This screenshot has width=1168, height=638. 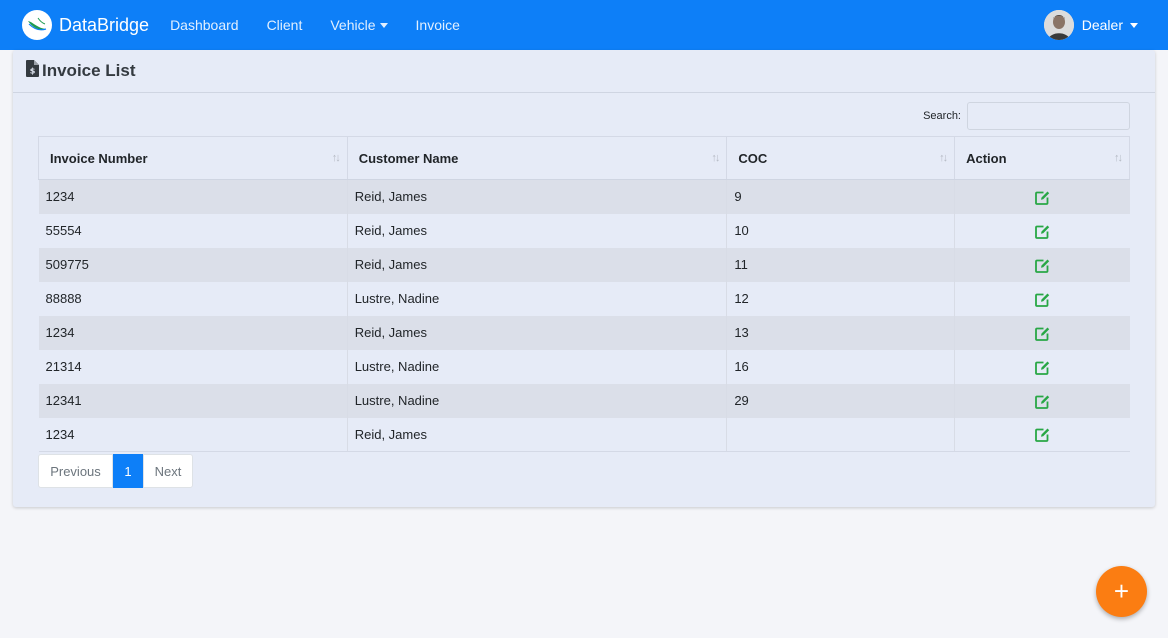 I want to click on table-row: 509775 Reid, James 11, so click(x=584, y=264).